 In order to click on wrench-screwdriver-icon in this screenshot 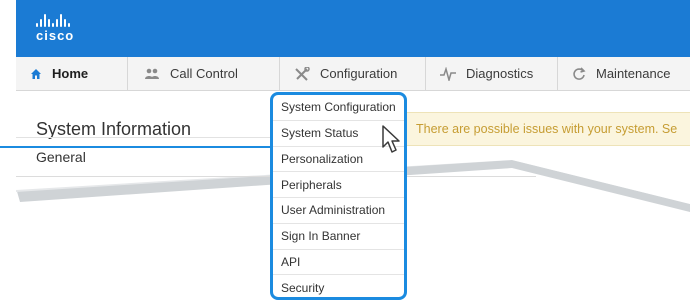, I will do `click(302, 73)`.